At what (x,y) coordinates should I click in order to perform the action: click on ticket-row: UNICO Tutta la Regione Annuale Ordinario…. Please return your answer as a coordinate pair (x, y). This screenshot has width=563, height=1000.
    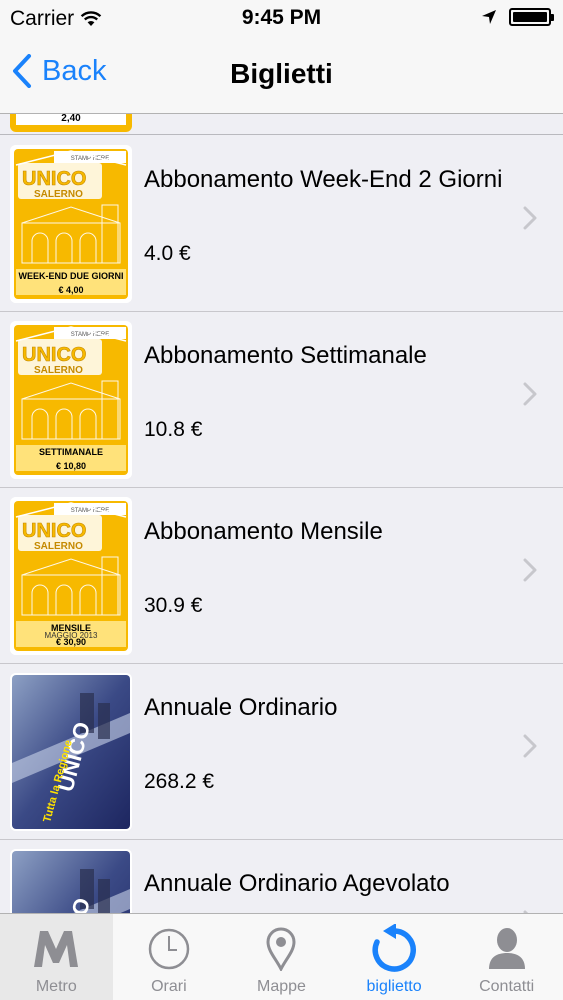
    Looking at the image, I should click on (281, 876).